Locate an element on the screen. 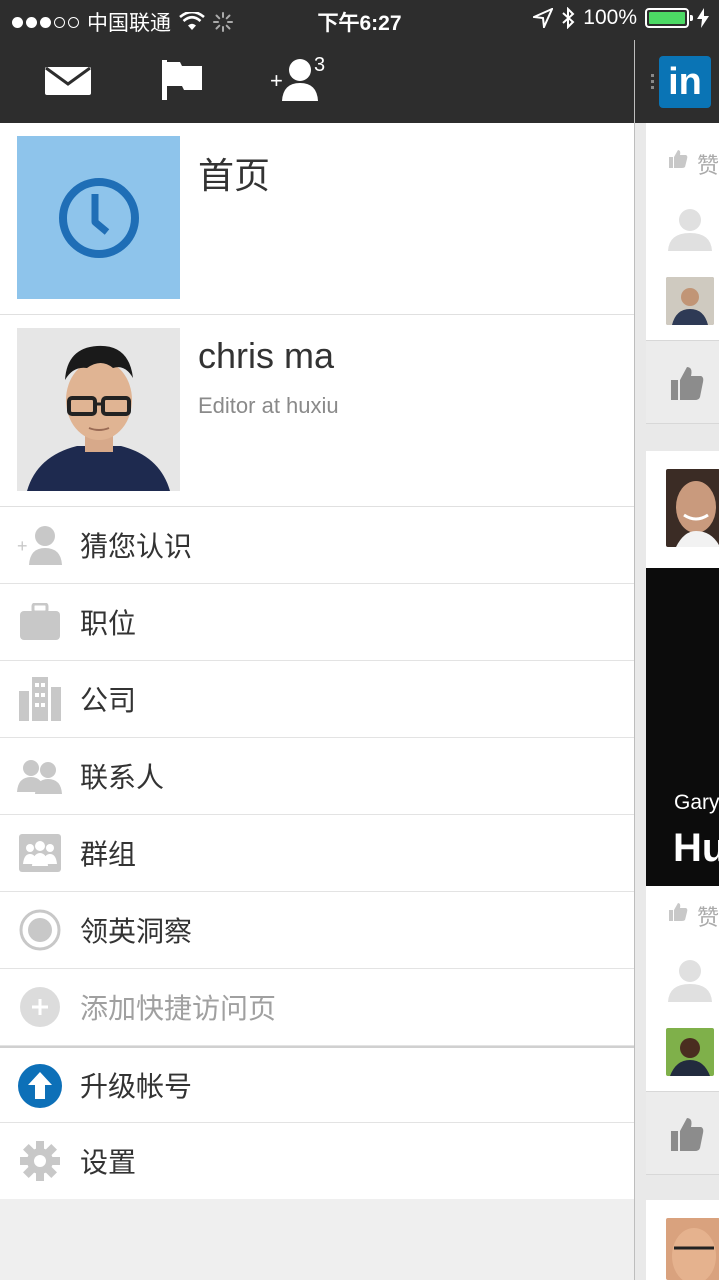 The height and width of the screenshot is (1280, 719). like-button-box is located at coordinates (682, 382).